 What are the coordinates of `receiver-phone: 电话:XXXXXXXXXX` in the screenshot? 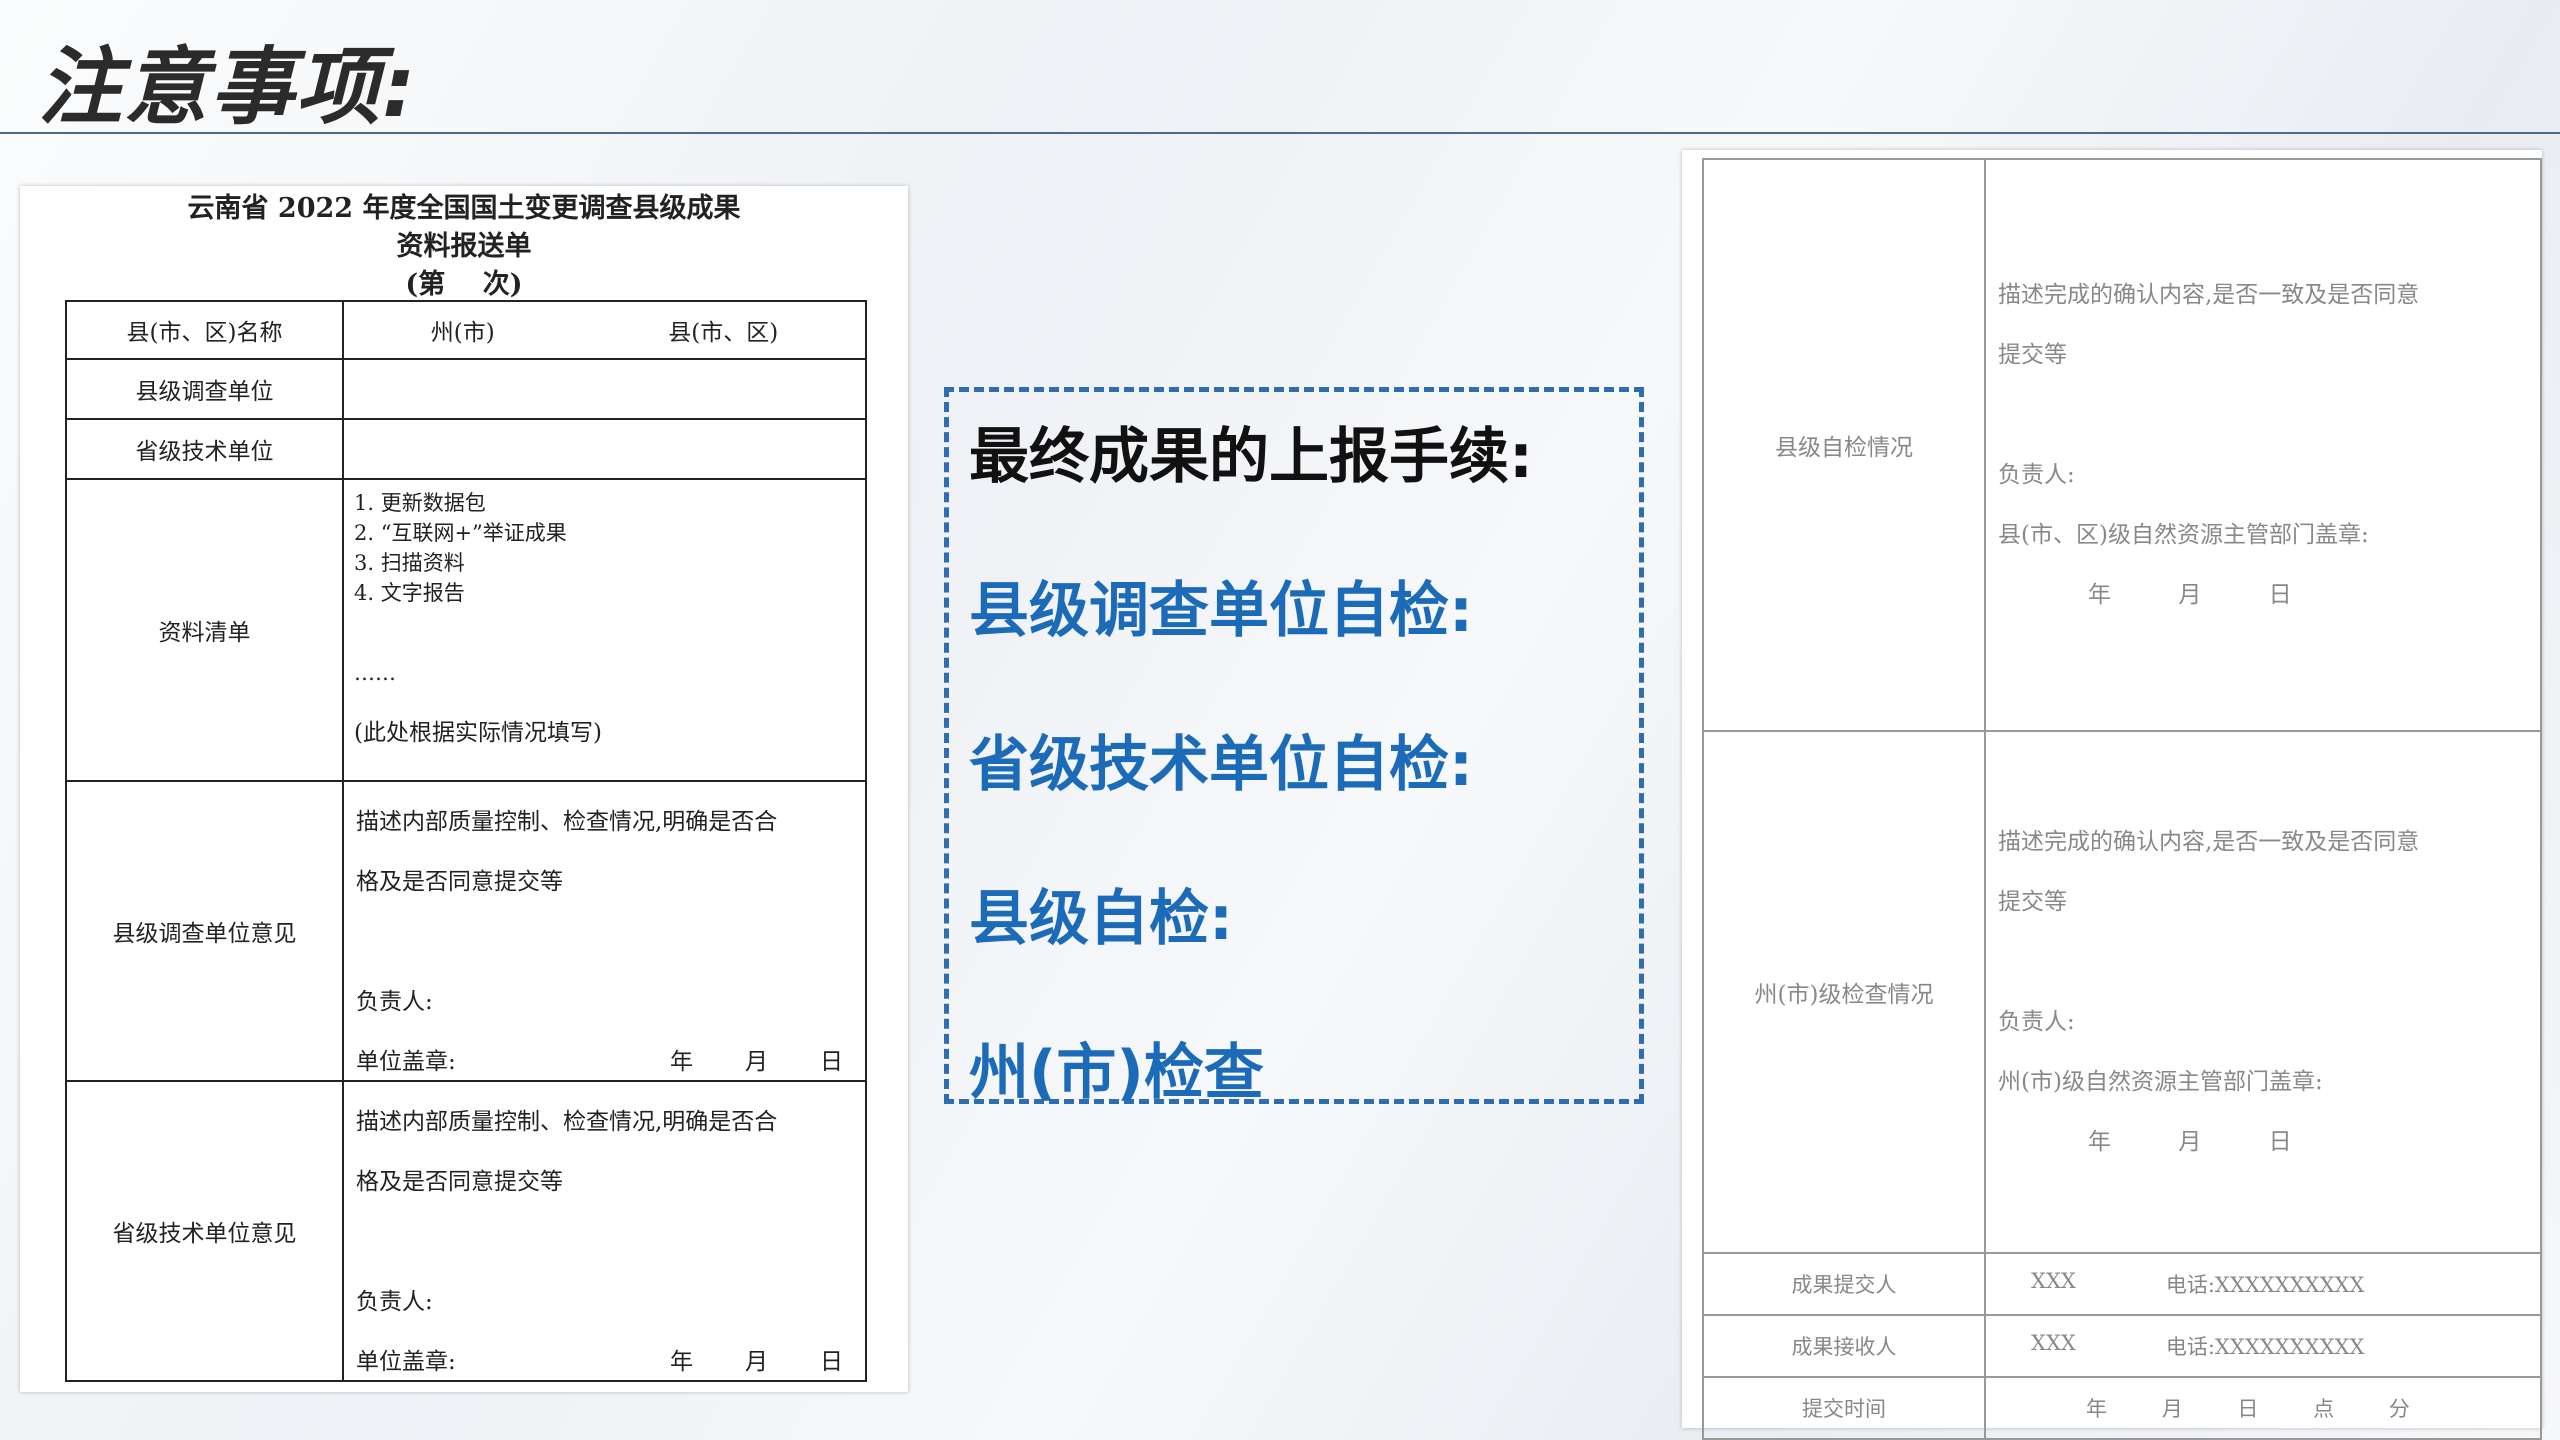 It's located at (2265, 1347).